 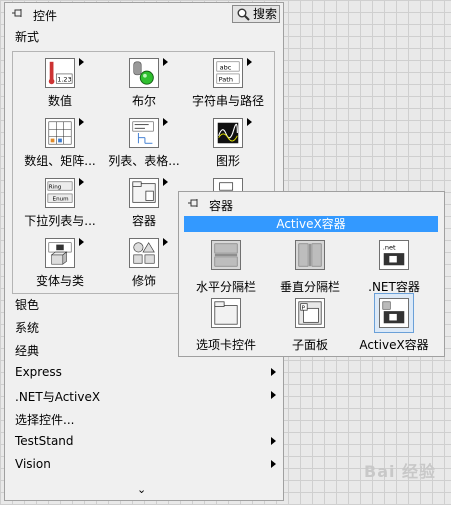 What do you see at coordinates (225, 287) in the screenshot?
I see `submenu-item-label: 水平分隔栏` at bounding box center [225, 287].